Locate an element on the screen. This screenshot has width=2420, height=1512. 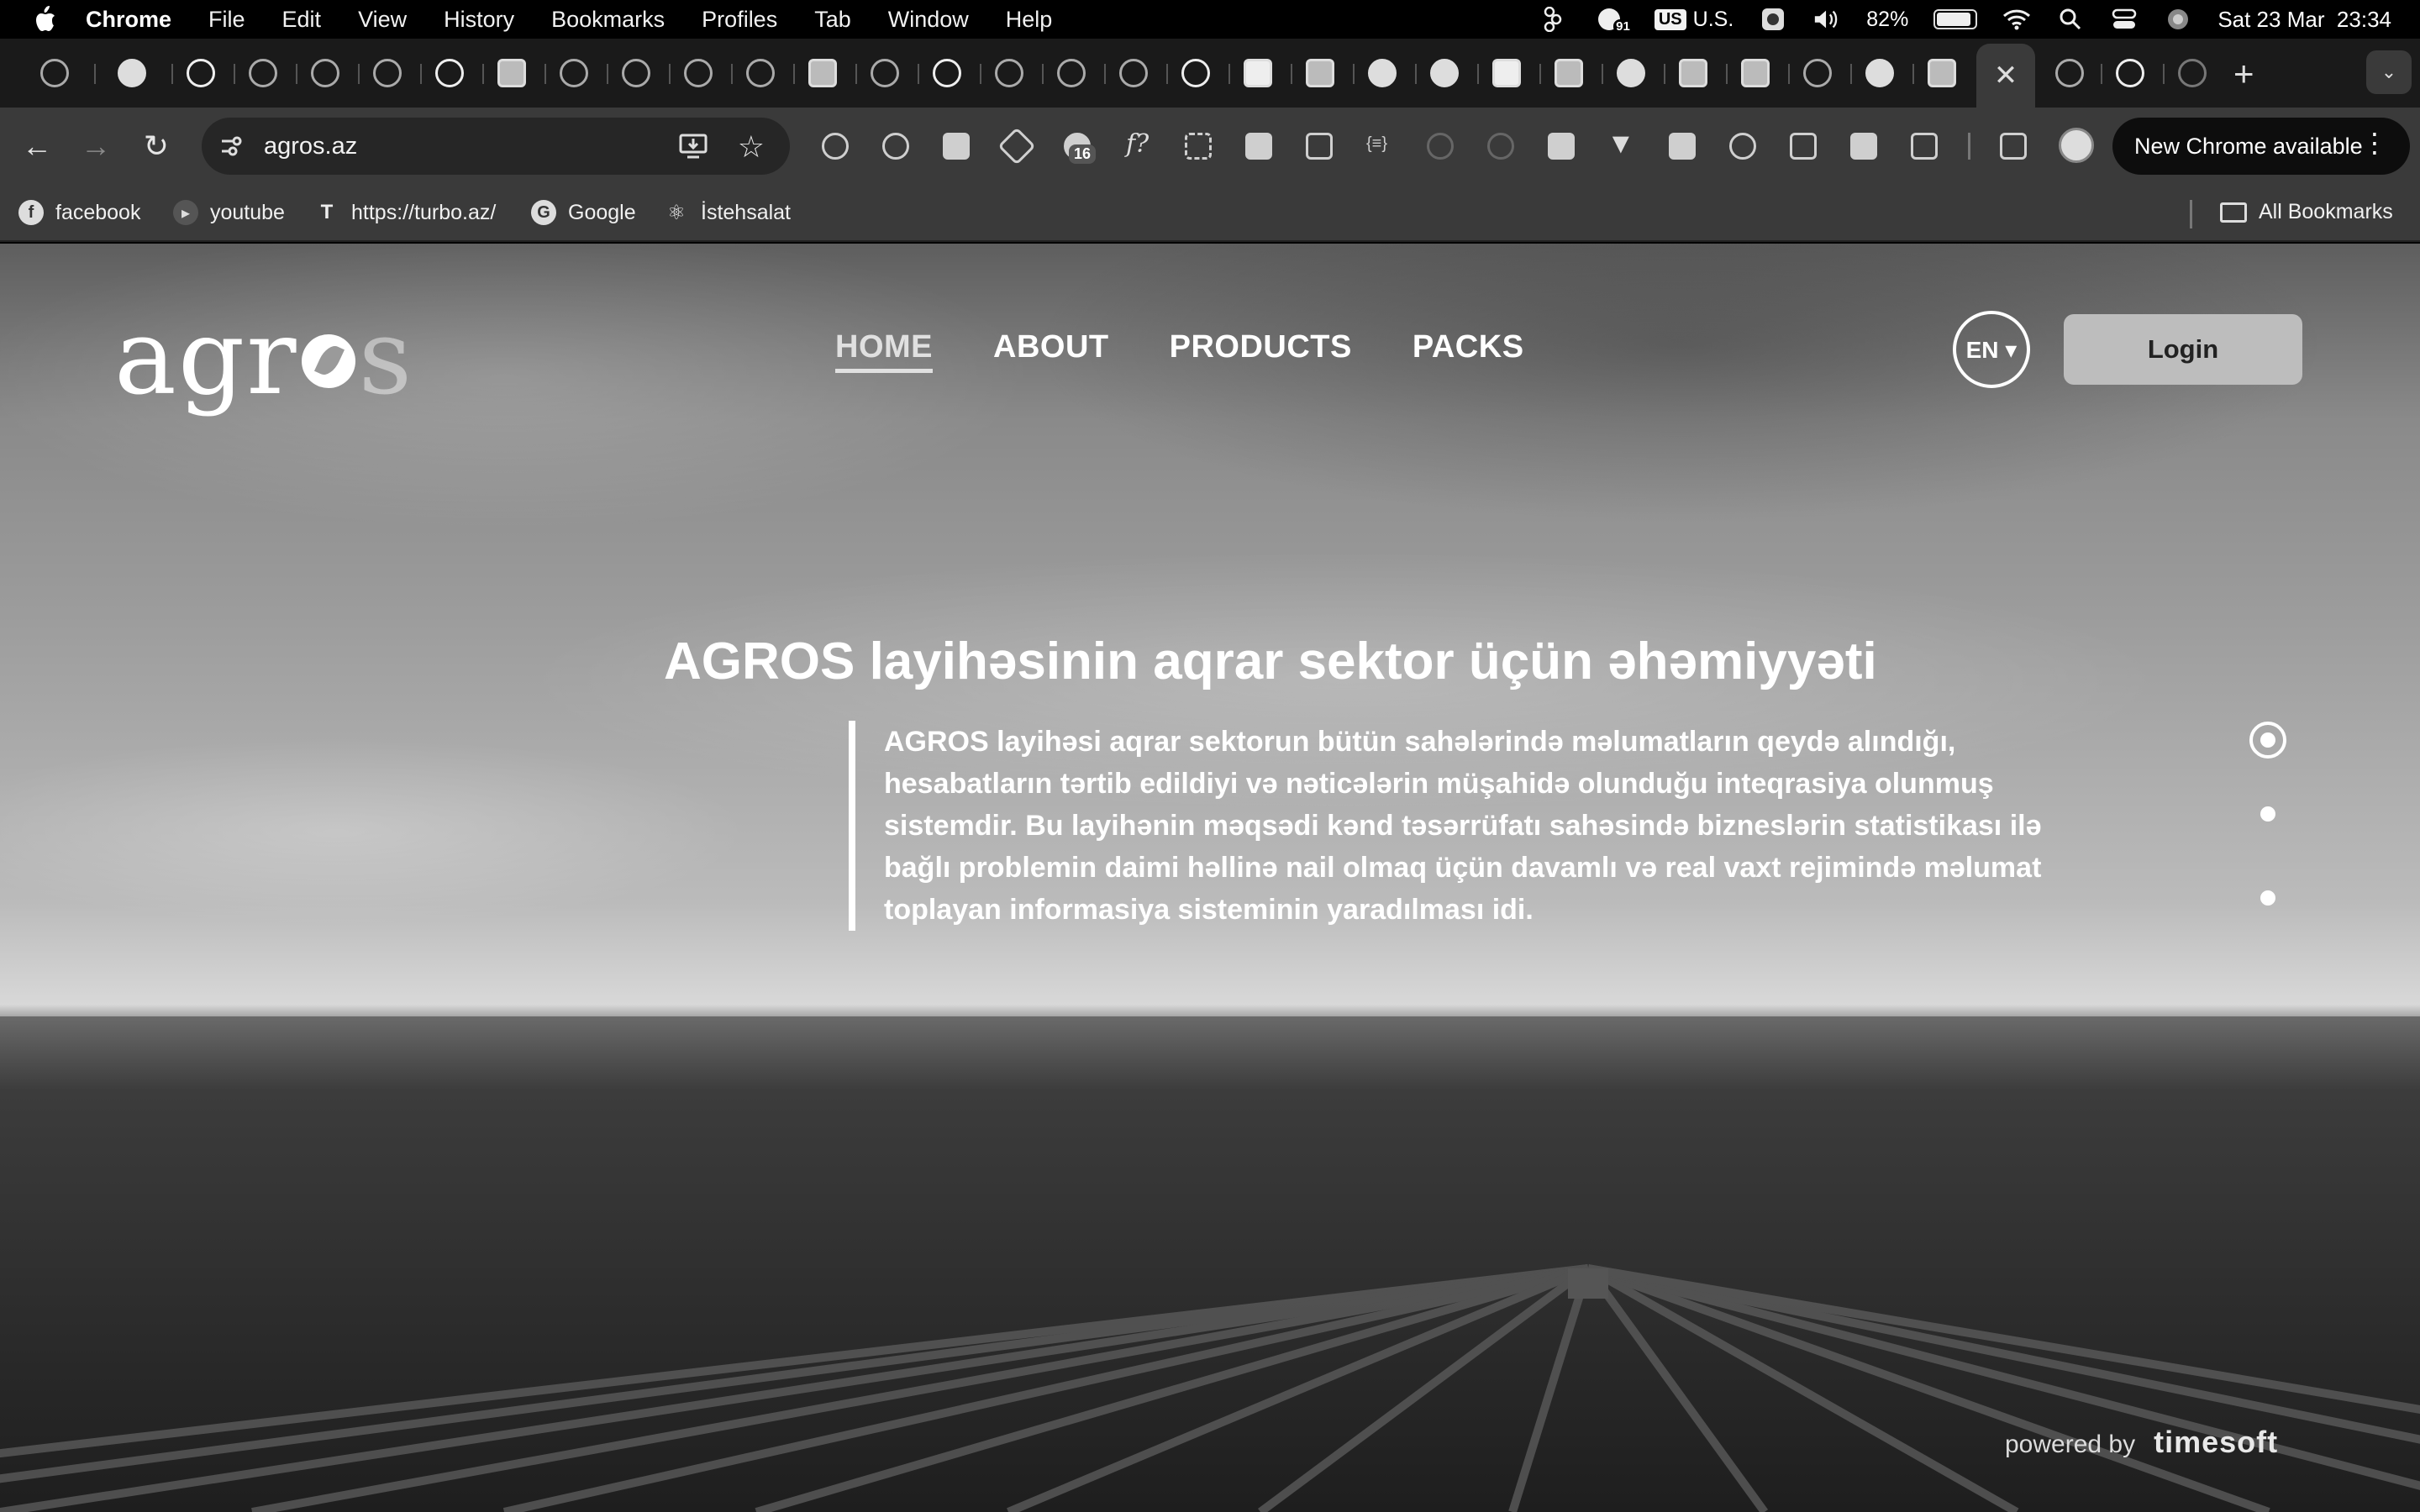
extension-shield-icon is located at coordinates (1742, 146).